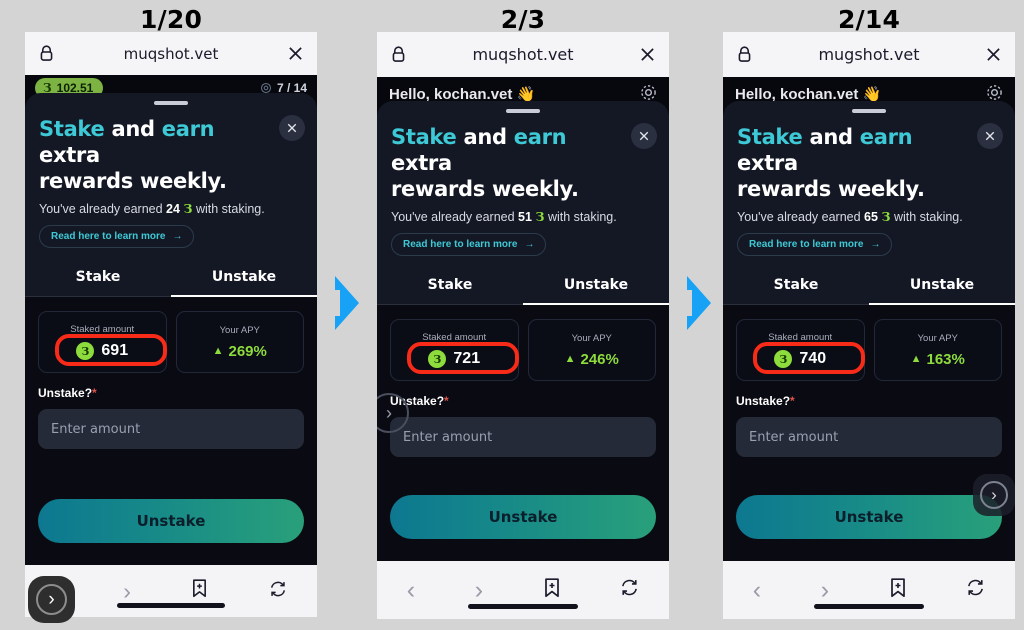 This screenshot has height=630, width=1024. What do you see at coordinates (523, 401) in the screenshot?
I see `unstake-field-label: Unstake?*` at bounding box center [523, 401].